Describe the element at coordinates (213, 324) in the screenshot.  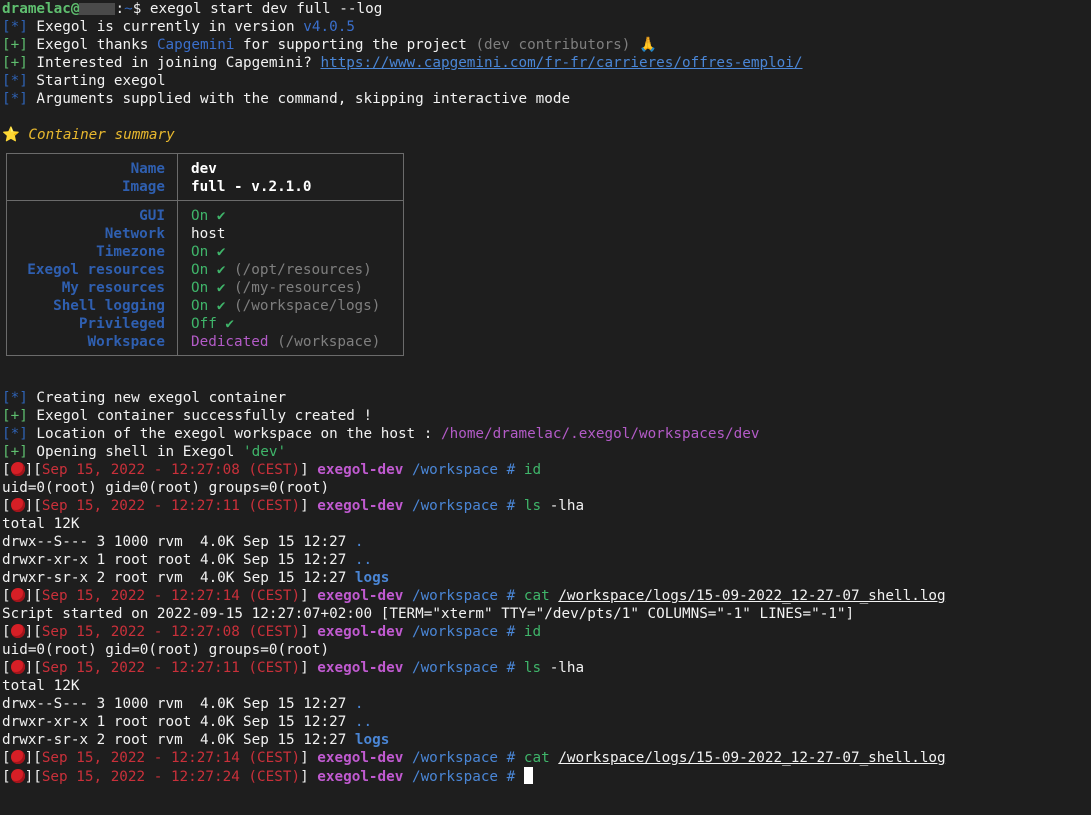
I see `summary-value-part: Off ✔` at that location.